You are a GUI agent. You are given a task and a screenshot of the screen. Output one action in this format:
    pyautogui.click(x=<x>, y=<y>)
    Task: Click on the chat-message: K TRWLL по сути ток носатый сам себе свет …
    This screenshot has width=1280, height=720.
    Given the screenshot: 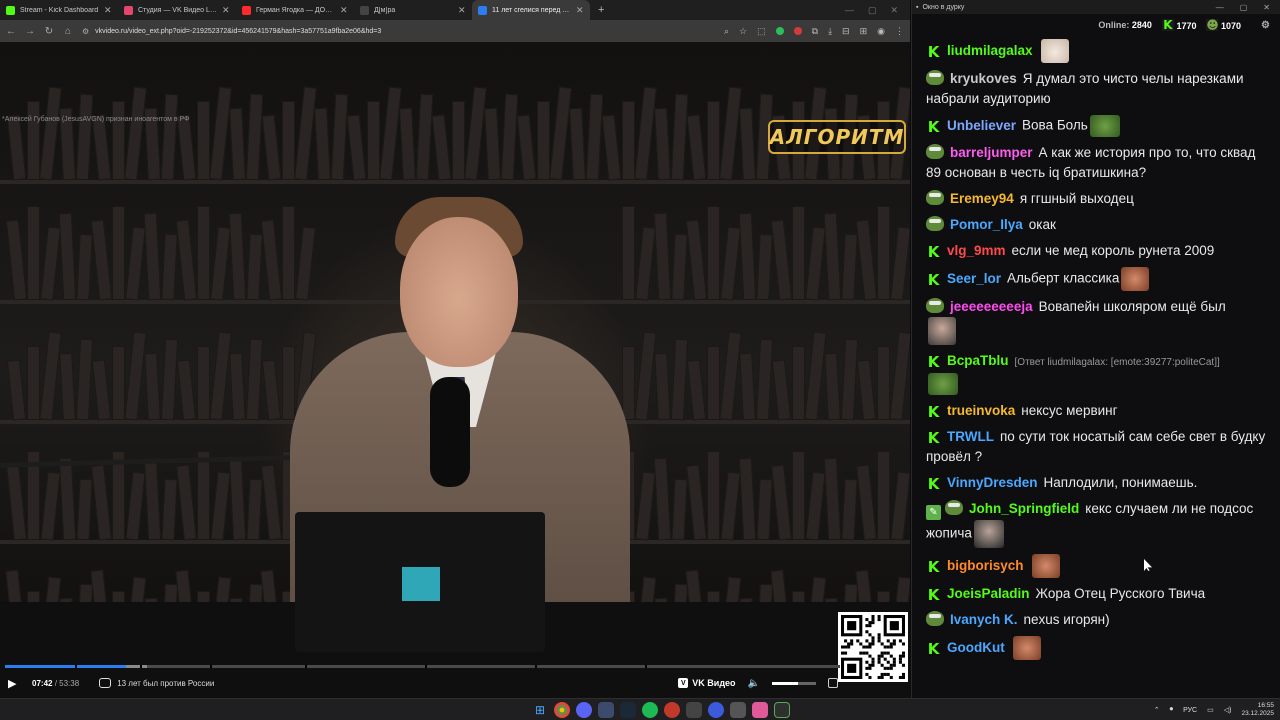 What is the action you would take?
    pyautogui.click(x=1097, y=447)
    